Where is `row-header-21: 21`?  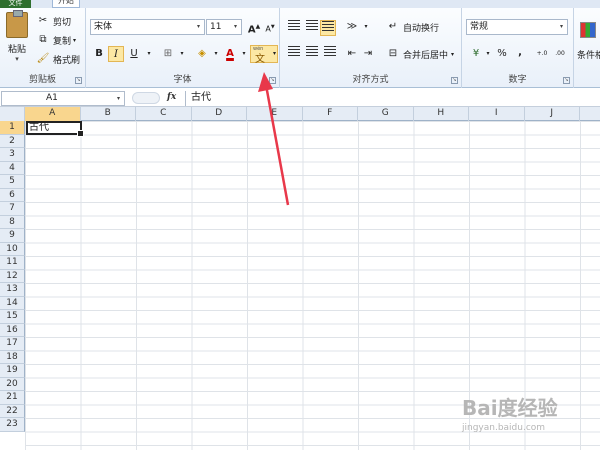
row-header-21: 21 is located at coordinates (12, 398).